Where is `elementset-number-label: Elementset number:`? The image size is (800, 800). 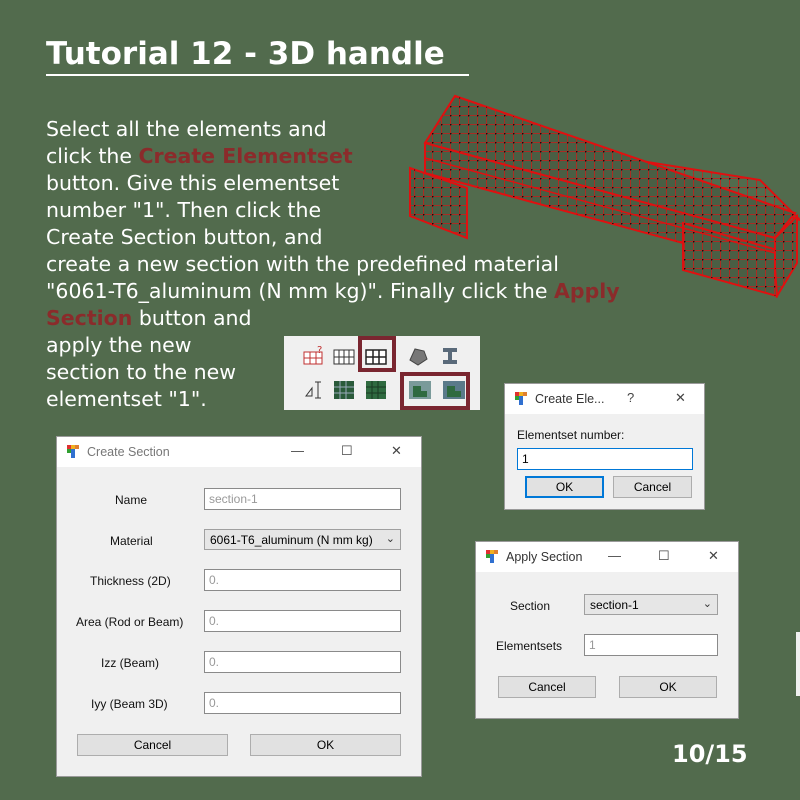 elementset-number-label: Elementset number: is located at coordinates (571, 435).